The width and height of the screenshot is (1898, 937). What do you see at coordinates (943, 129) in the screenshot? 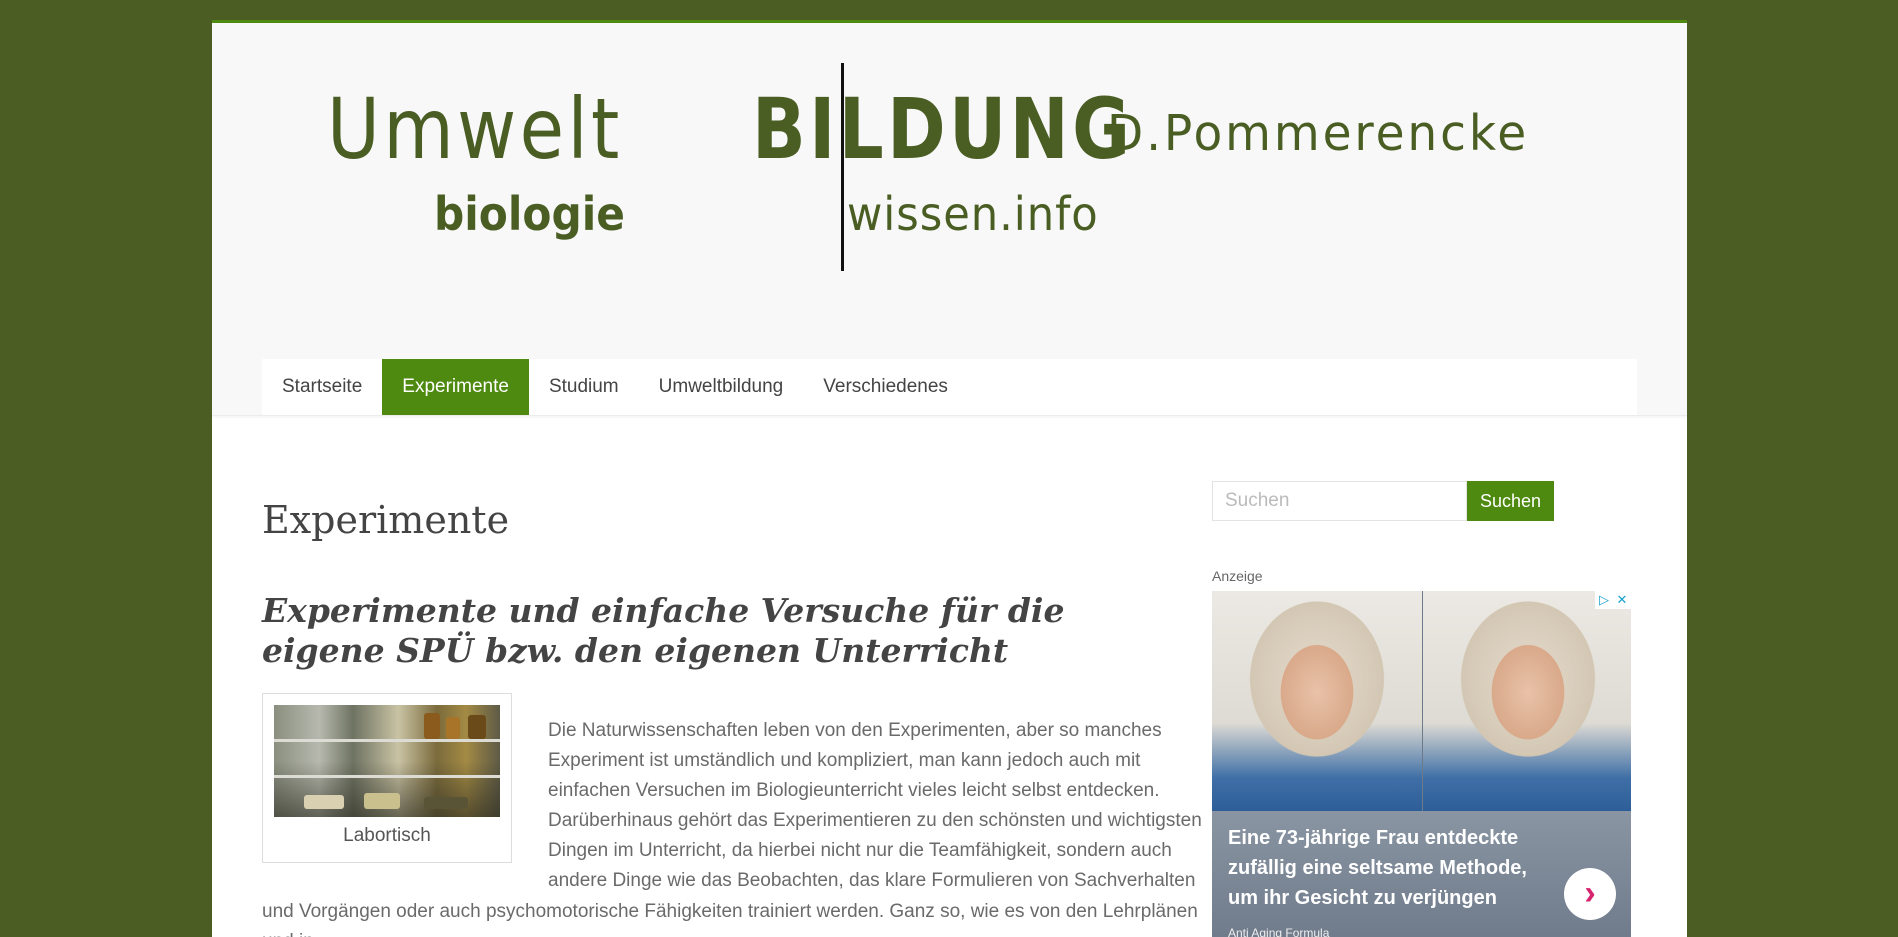
I see `logo-bildung-text: BILDUNG` at bounding box center [943, 129].